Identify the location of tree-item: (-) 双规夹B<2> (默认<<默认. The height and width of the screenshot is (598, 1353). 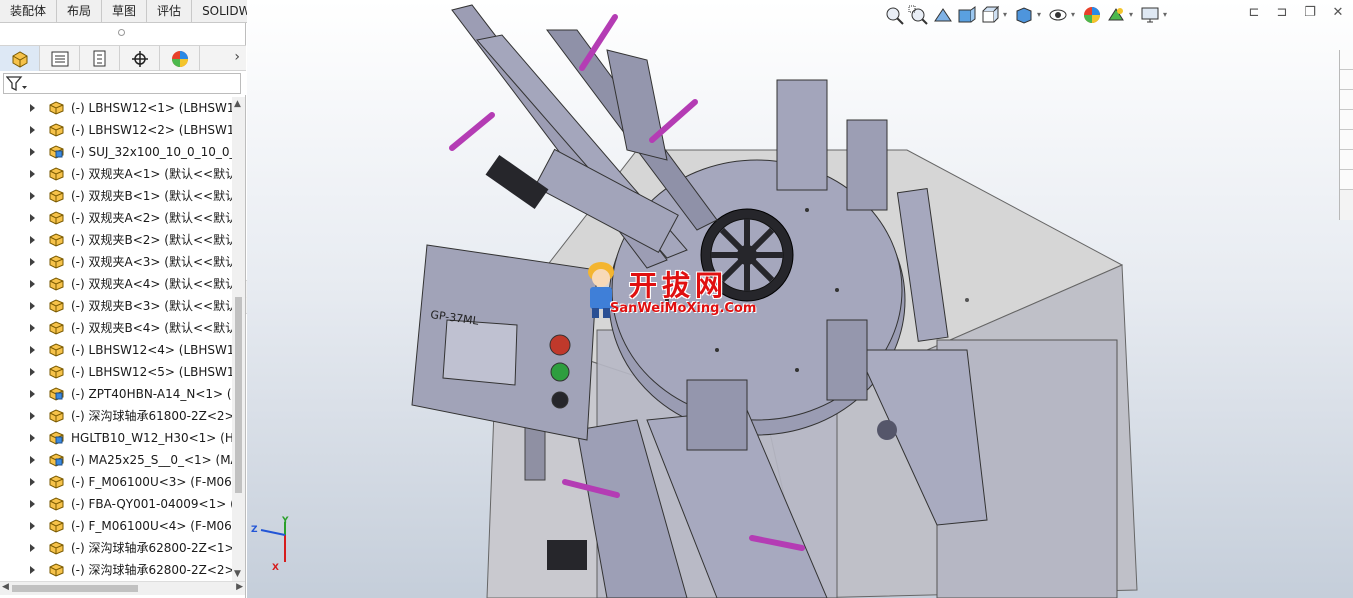
(116, 240).